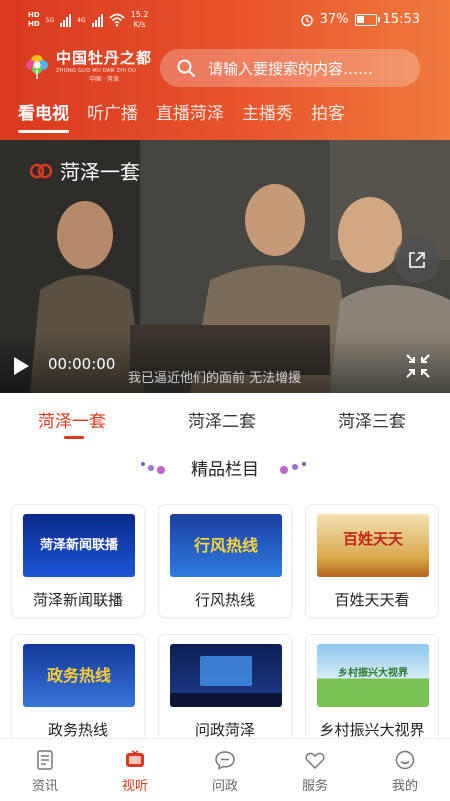 The height and width of the screenshot is (801, 450). Describe the element at coordinates (50, 20) in the screenshot. I see `signal-5g-label: 5G` at that location.